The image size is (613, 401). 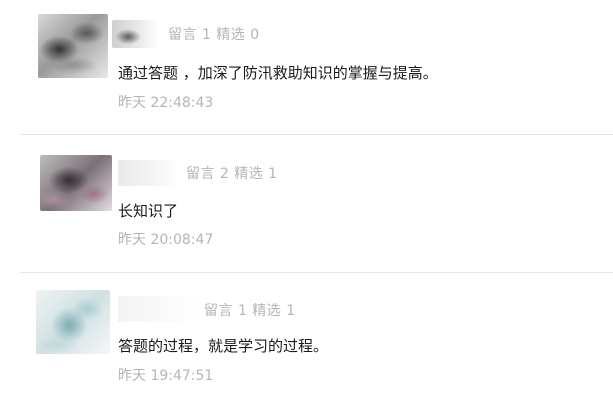 I want to click on comment-text: 答题的过程，就是学习的过程。, so click(x=223, y=346).